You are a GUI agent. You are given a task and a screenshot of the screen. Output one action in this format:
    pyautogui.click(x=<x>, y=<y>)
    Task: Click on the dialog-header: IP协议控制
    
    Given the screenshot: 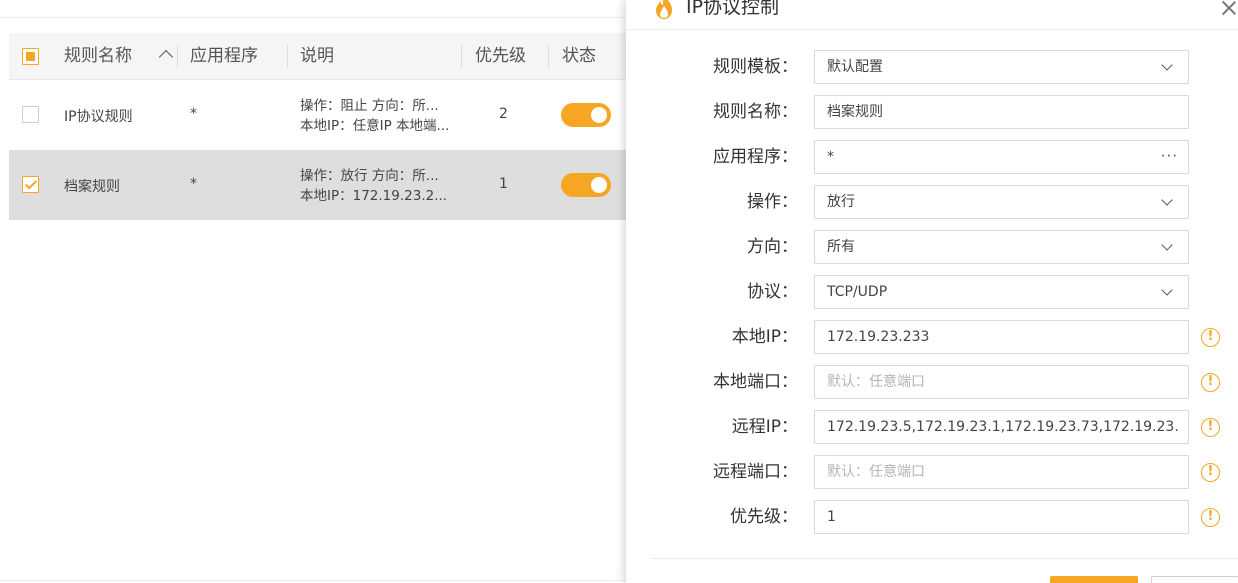 What is the action you would take?
    pyautogui.click(x=932, y=15)
    